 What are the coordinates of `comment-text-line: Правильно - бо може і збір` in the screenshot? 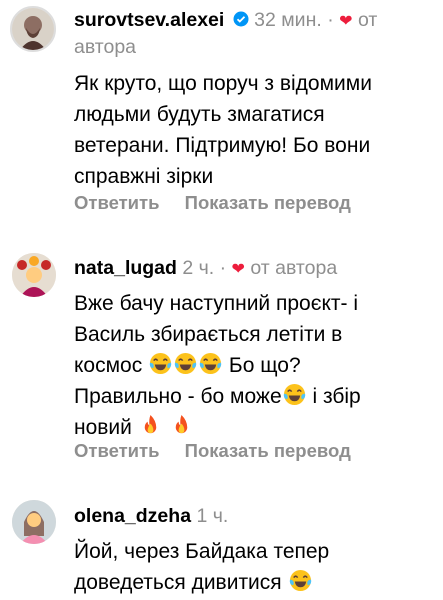 It's located at (254, 396).